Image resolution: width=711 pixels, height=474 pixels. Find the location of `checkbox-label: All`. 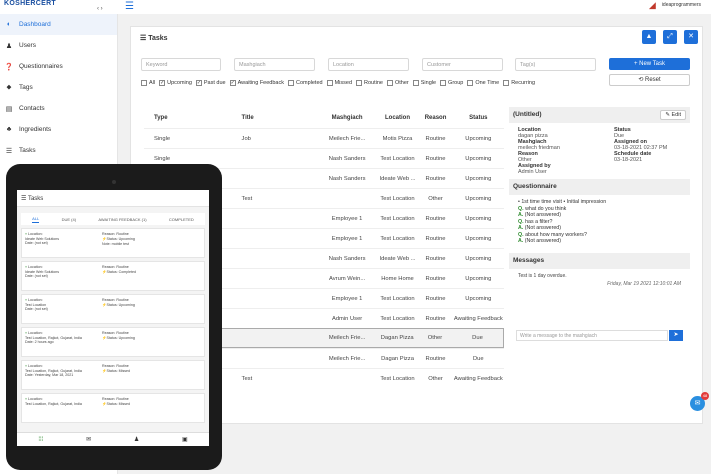

checkbox-label: All is located at coordinates (152, 83).